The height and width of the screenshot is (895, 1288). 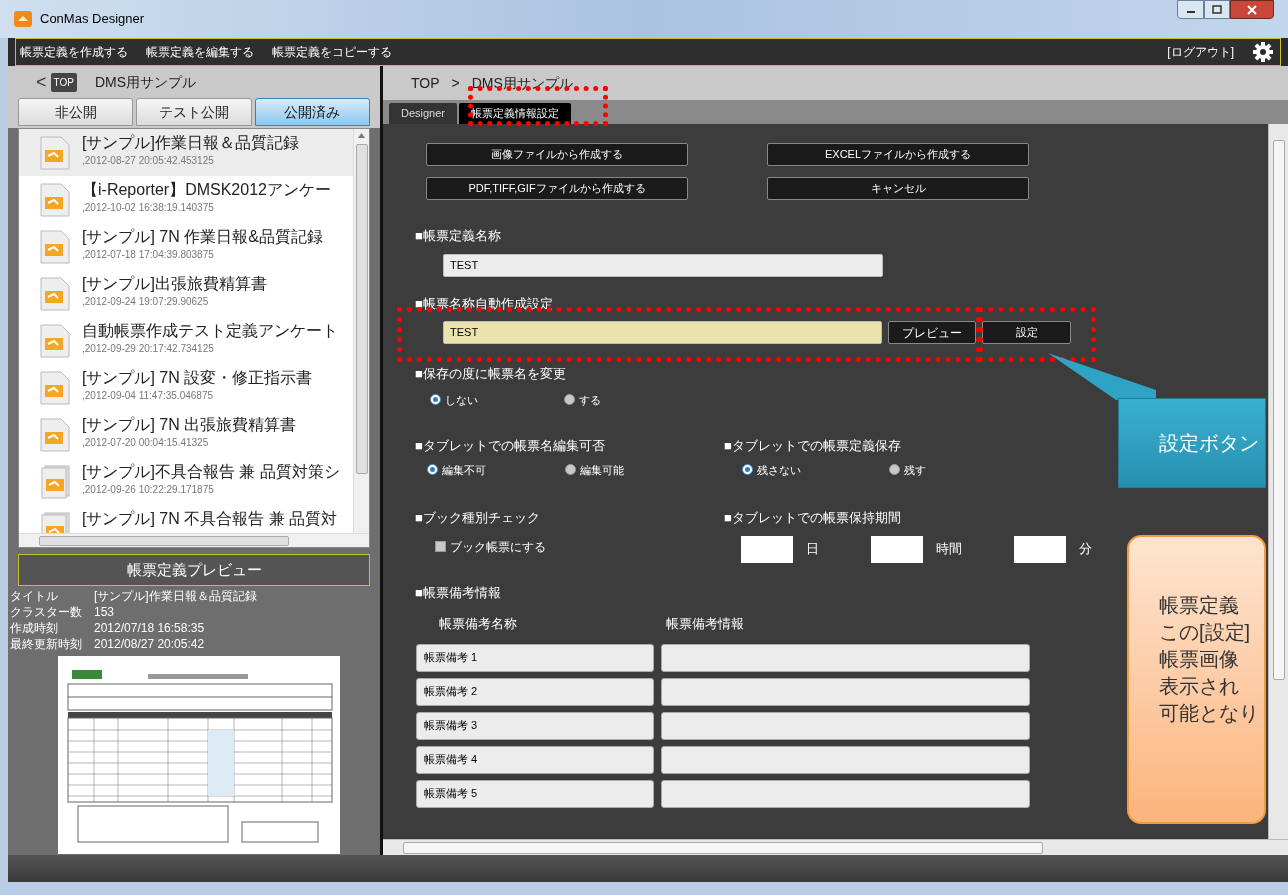 What do you see at coordinates (898, 188) in the screenshot?
I see `create-button: キャンセル` at bounding box center [898, 188].